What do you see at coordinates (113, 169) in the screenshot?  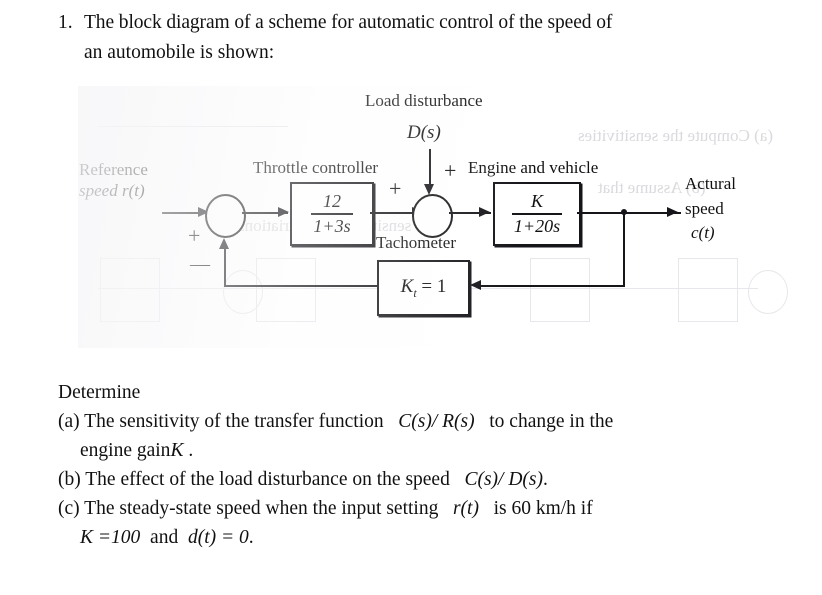 I see `reference-speed-label-line1: Reference` at bounding box center [113, 169].